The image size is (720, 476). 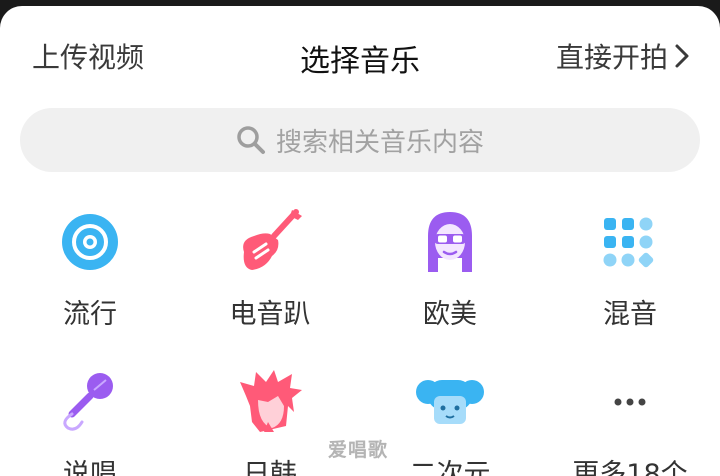 I want to click on category-remix: 混音, so click(x=630, y=268).